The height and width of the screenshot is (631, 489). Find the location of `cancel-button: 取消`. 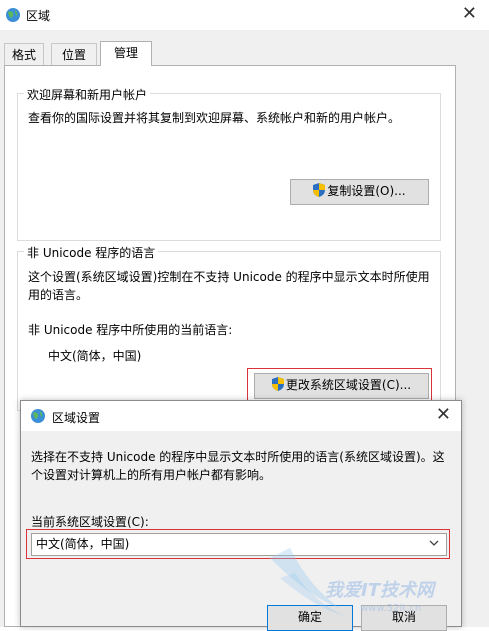

cancel-button: 取消 is located at coordinates (404, 618).